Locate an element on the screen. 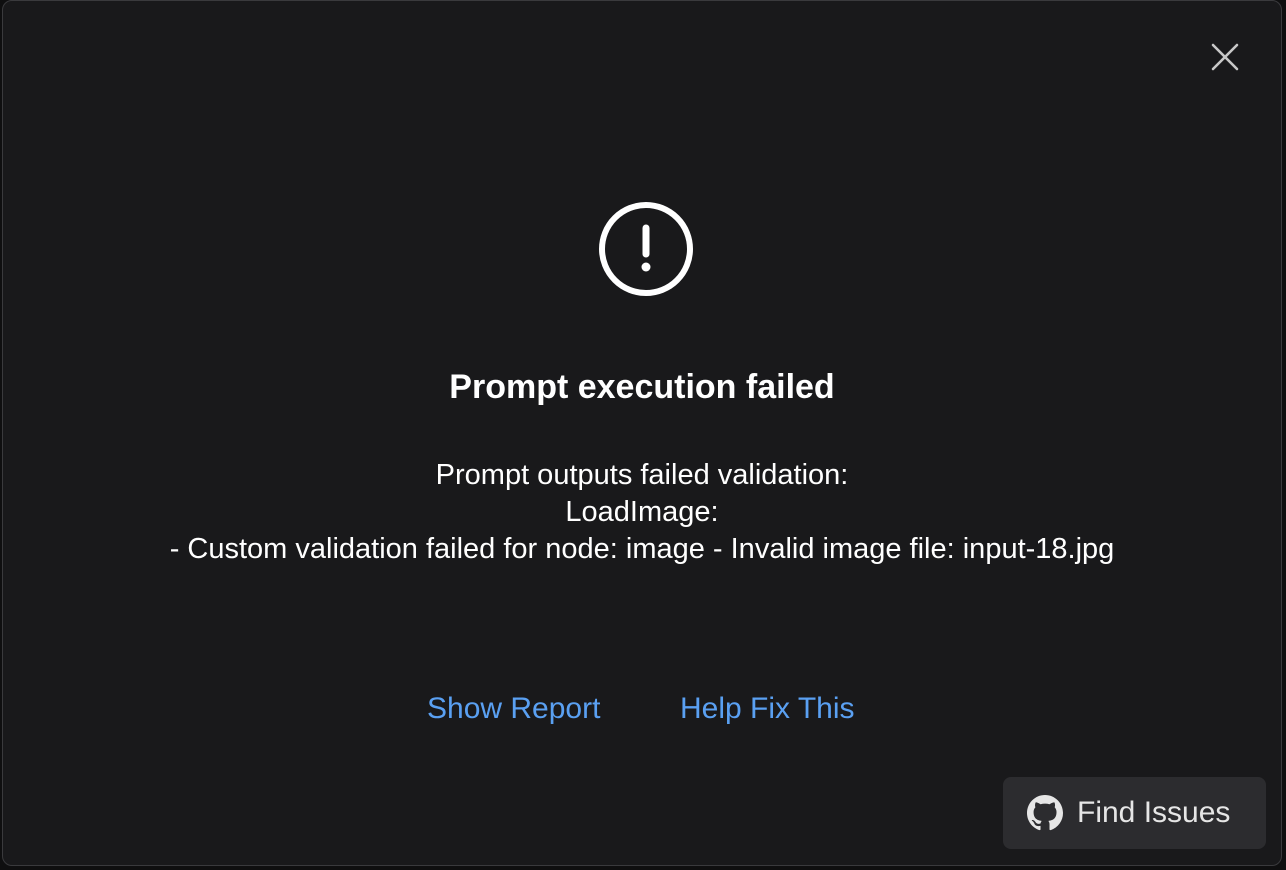 The width and height of the screenshot is (1286, 870). github-icon is located at coordinates (1045, 813).